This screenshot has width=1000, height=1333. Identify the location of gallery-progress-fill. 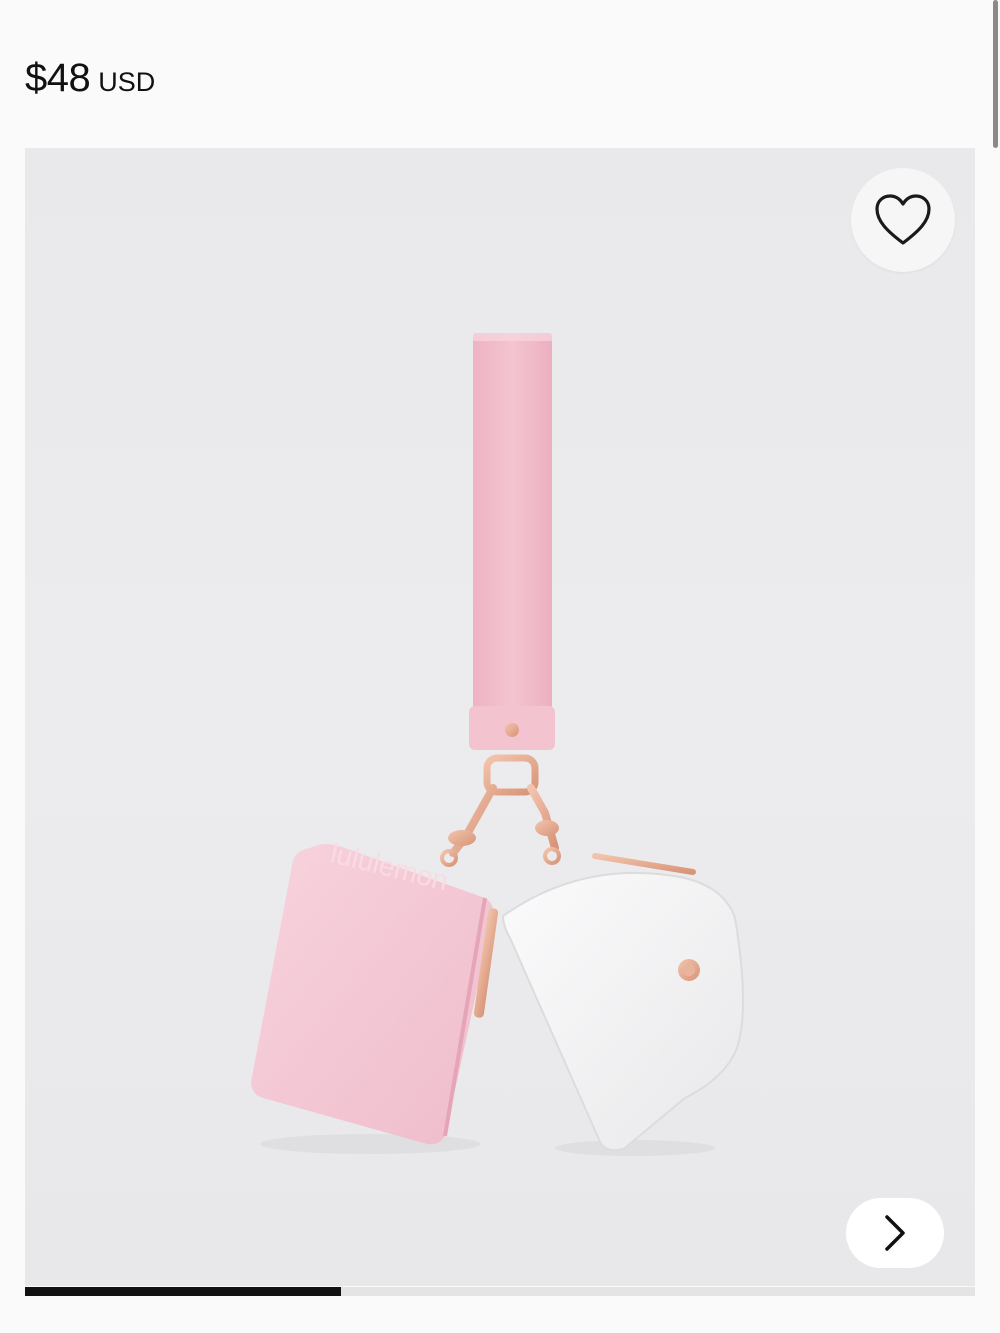
(183, 1291).